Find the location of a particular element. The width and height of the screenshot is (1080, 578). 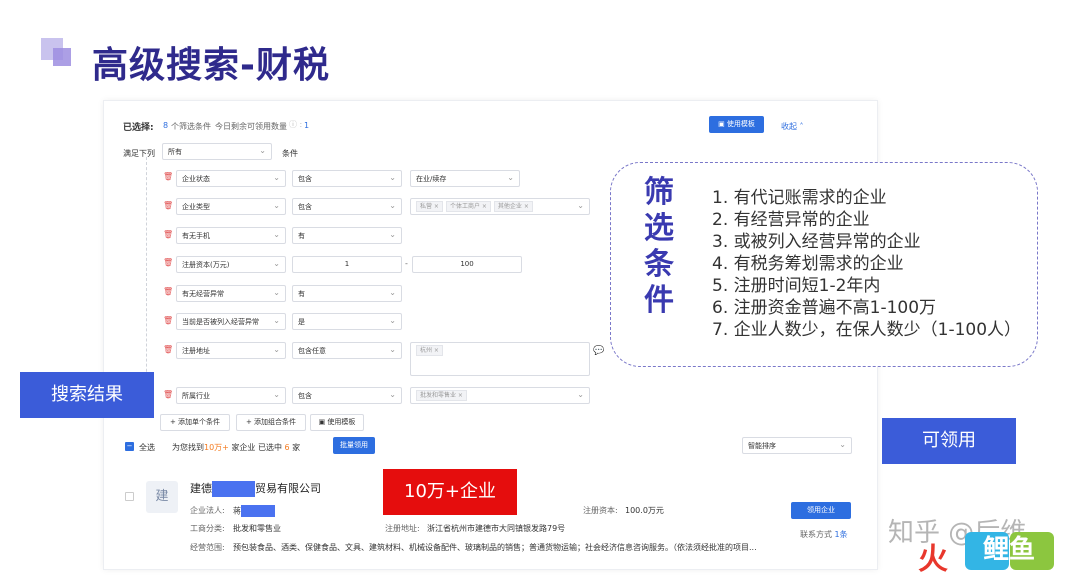

use-template-button: ▣ 使用模板 is located at coordinates (736, 124).